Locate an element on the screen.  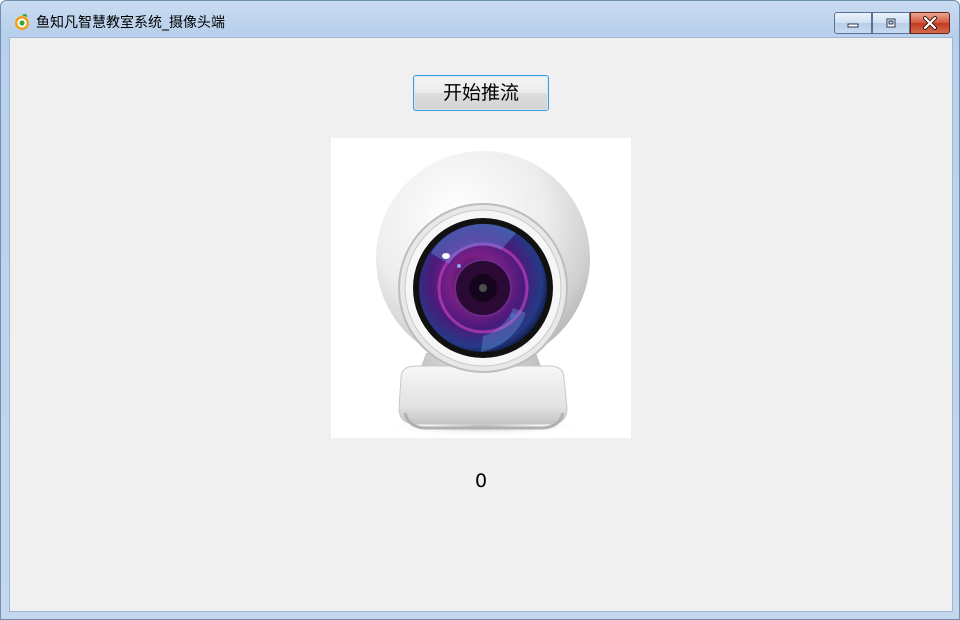
close-button is located at coordinates (930, 23).